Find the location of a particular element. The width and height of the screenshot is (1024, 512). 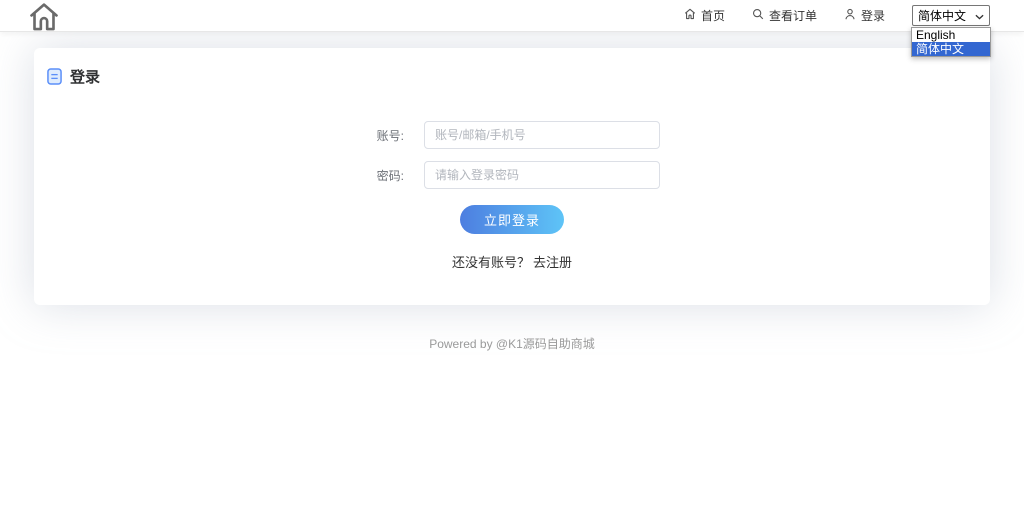

topbar: 首页 查看订单 登录 简体中文 English 简体中文 is located at coordinates (512, 28).